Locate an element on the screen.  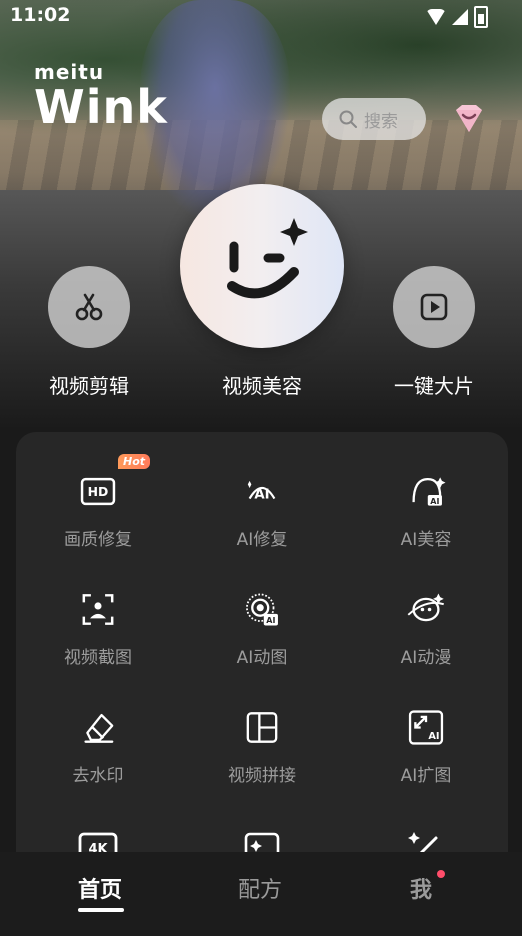
one-click-blockbuster-label: 一键大片 is located at coordinates (434, 386).